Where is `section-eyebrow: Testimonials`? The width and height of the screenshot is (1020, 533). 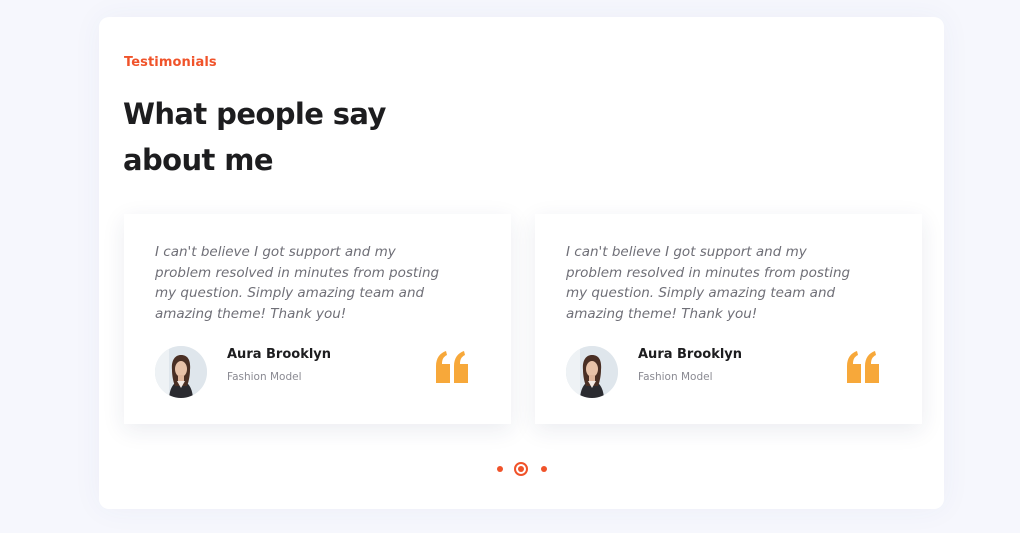
section-eyebrow: Testimonials is located at coordinates (170, 62).